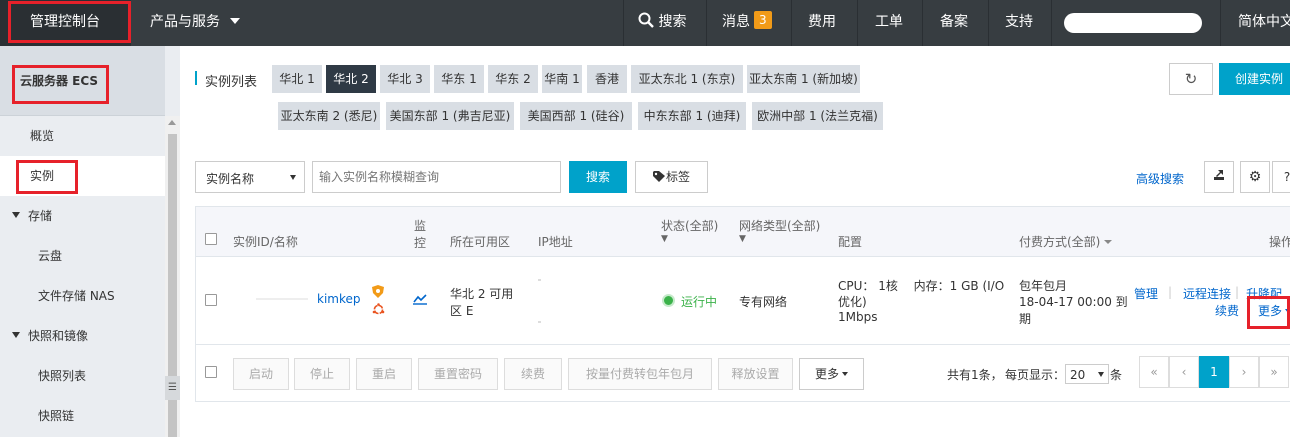 The height and width of the screenshot is (437, 1290). What do you see at coordinates (640, 374) in the screenshot?
I see `convert-billing-button: 按量付费转包年包月` at bounding box center [640, 374].